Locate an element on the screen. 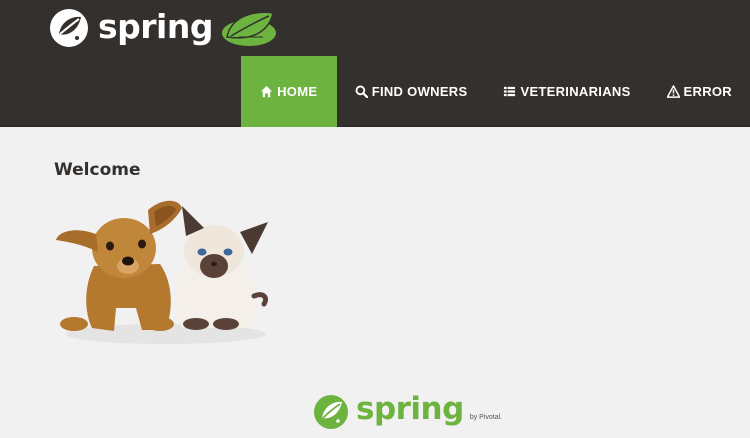 The width and height of the screenshot is (750, 438). home-icon is located at coordinates (267, 91).